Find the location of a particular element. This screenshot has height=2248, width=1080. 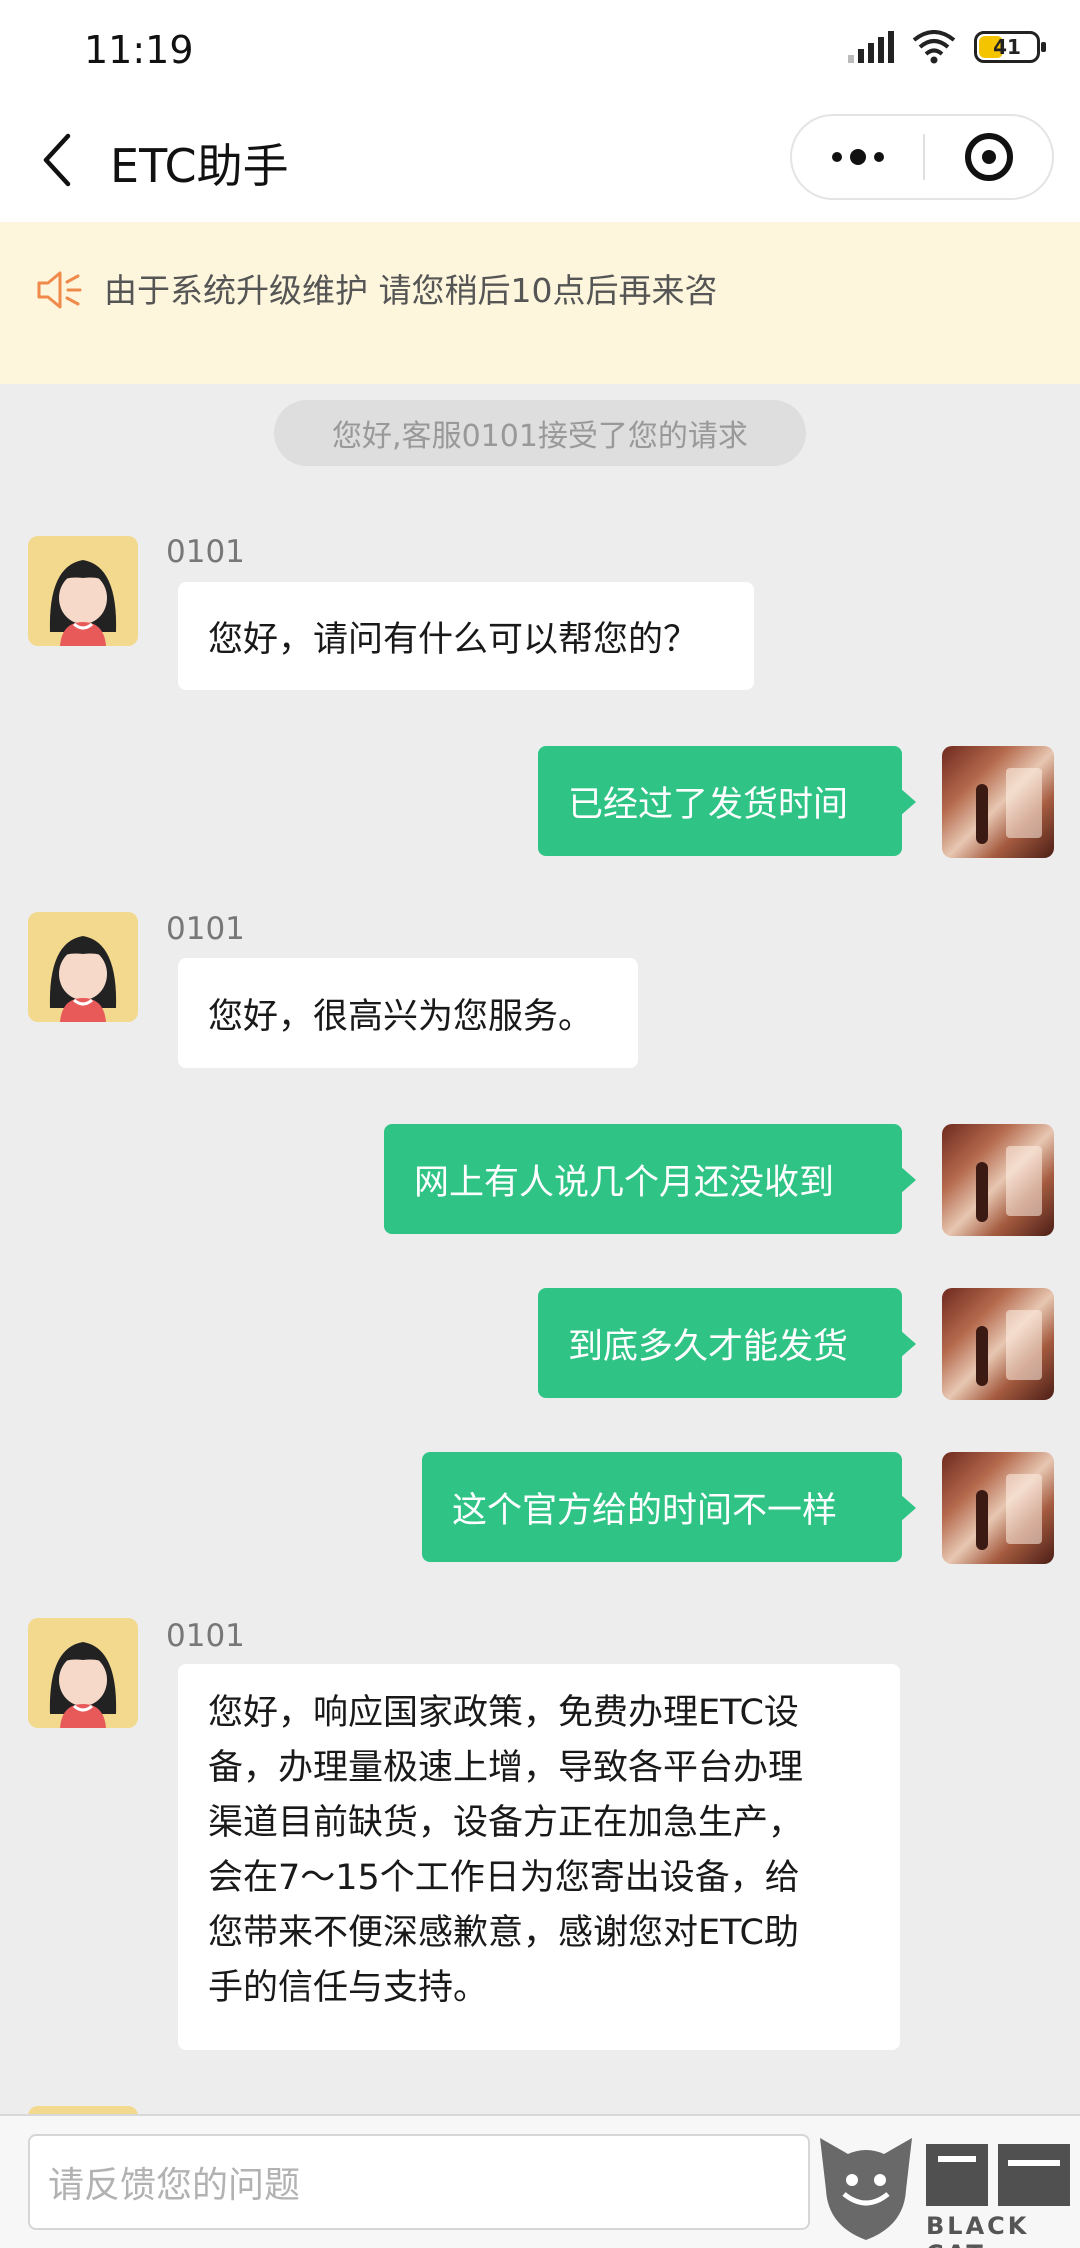

message-line: 备，办理量极速上增，导致各平台办理 is located at coordinates (506, 1768).